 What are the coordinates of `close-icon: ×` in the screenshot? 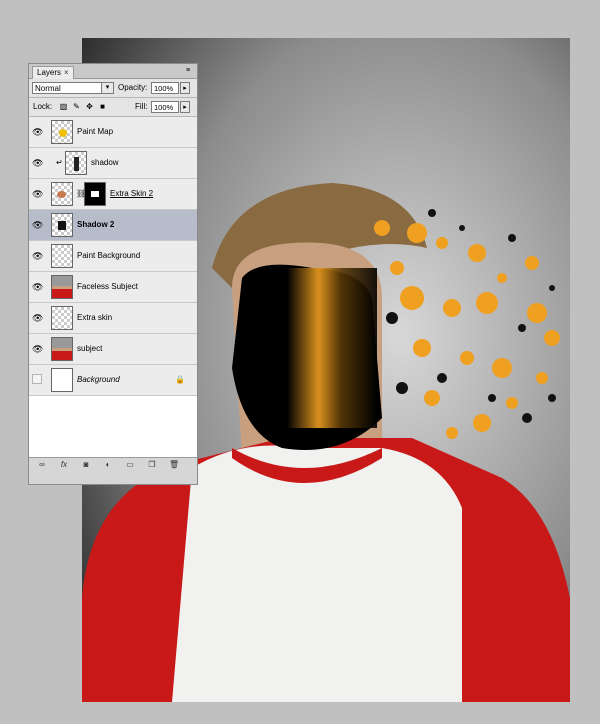 It's located at (66, 72).